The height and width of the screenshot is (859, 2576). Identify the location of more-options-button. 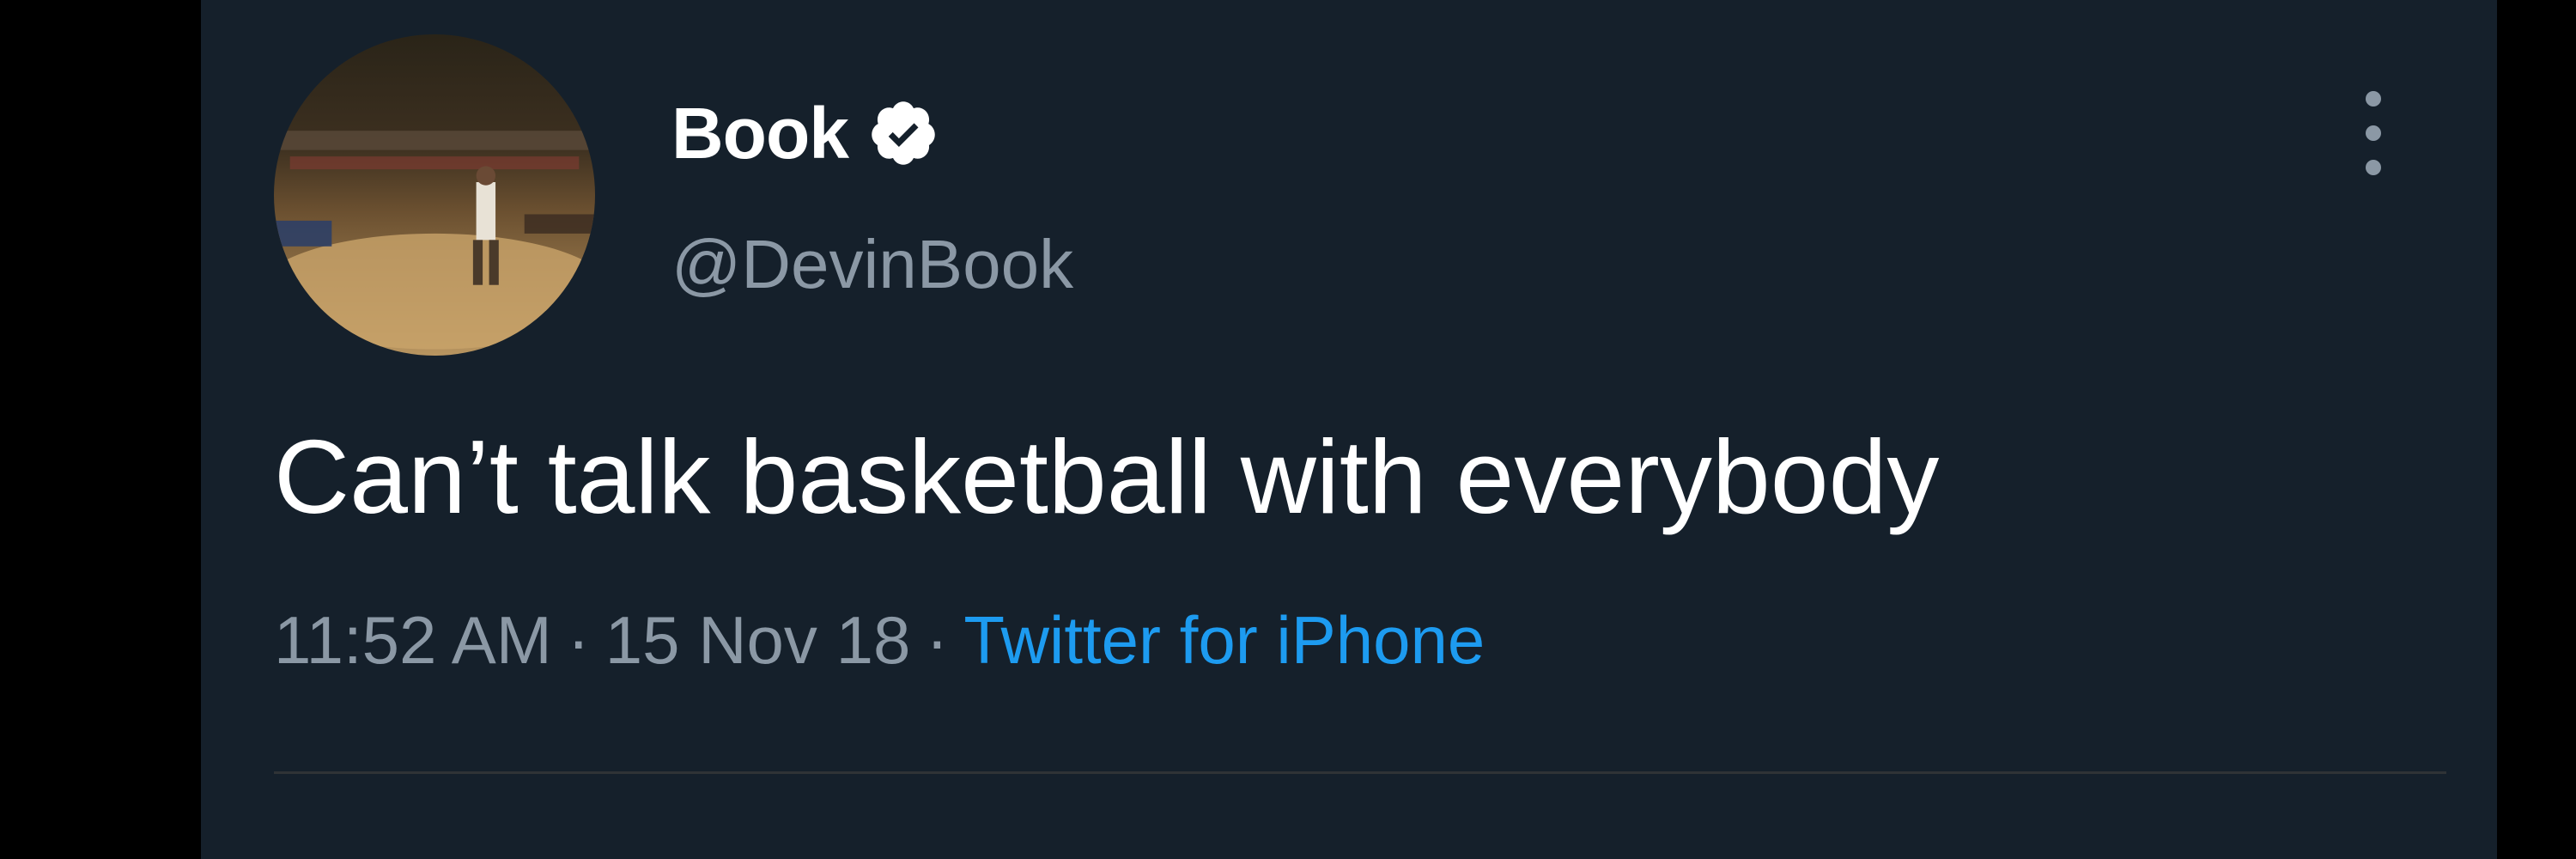
(2374, 133).